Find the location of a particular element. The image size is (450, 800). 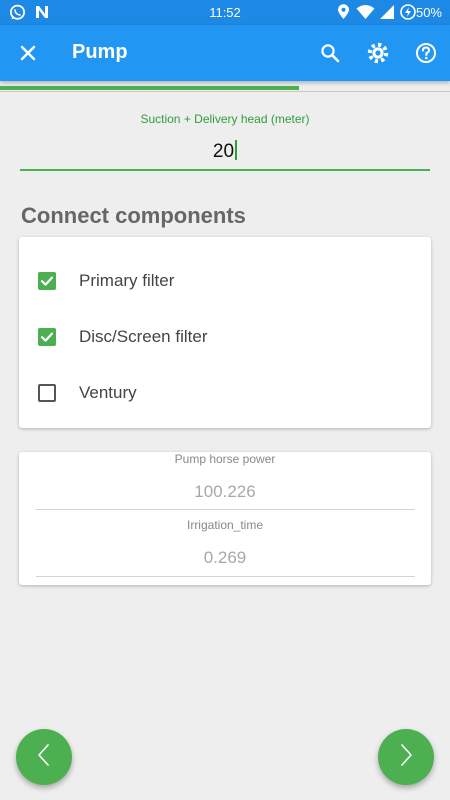

text-cursor is located at coordinates (236, 150).